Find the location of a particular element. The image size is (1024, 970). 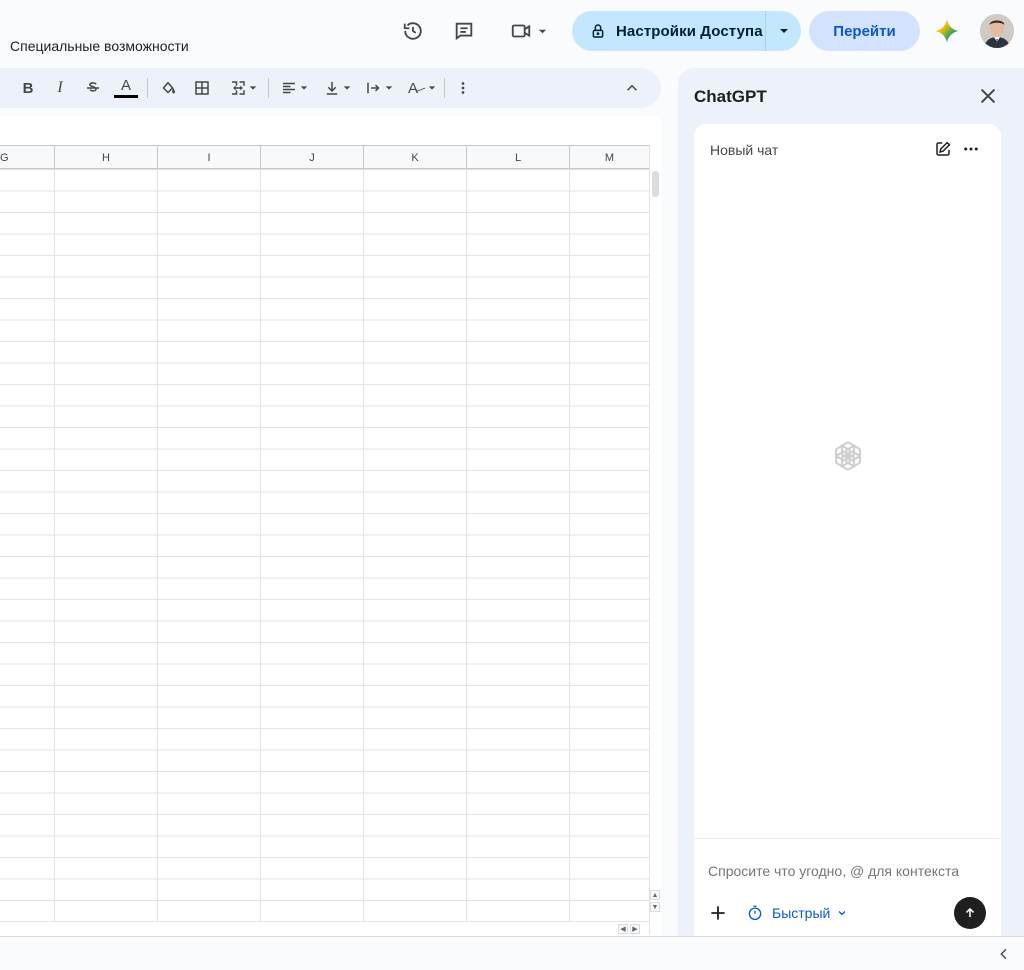

plus-icon is located at coordinates (718, 913).